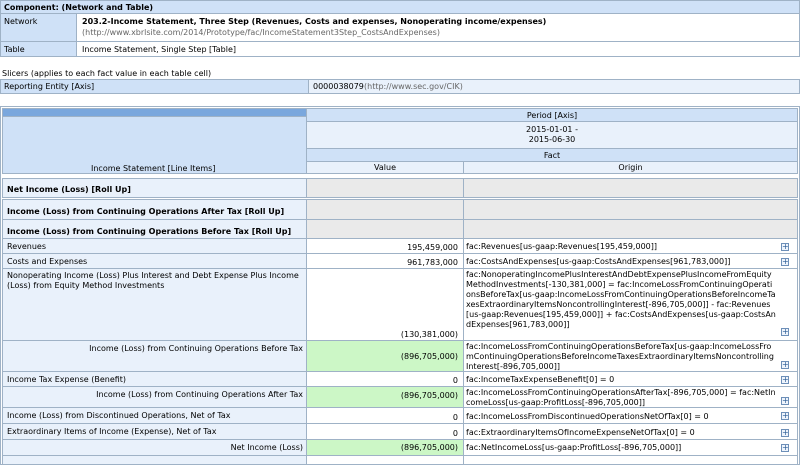 The height and width of the screenshot is (465, 800). What do you see at coordinates (385, 304) in the screenshot?
I see `value-cell: (130,381,000)` at bounding box center [385, 304].